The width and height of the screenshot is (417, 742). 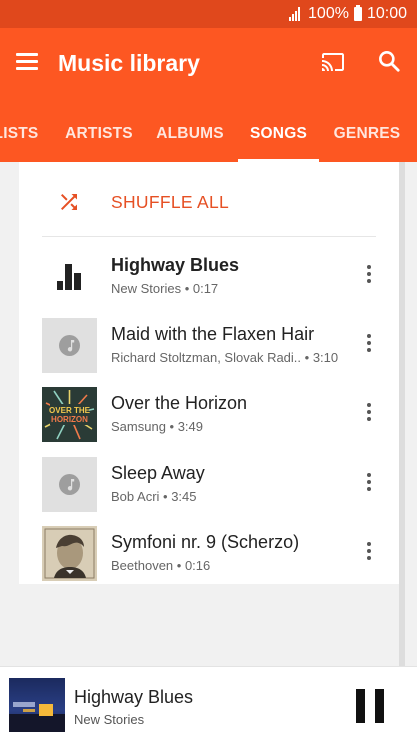 What do you see at coordinates (357, 13) in the screenshot?
I see `battery-icon` at bounding box center [357, 13].